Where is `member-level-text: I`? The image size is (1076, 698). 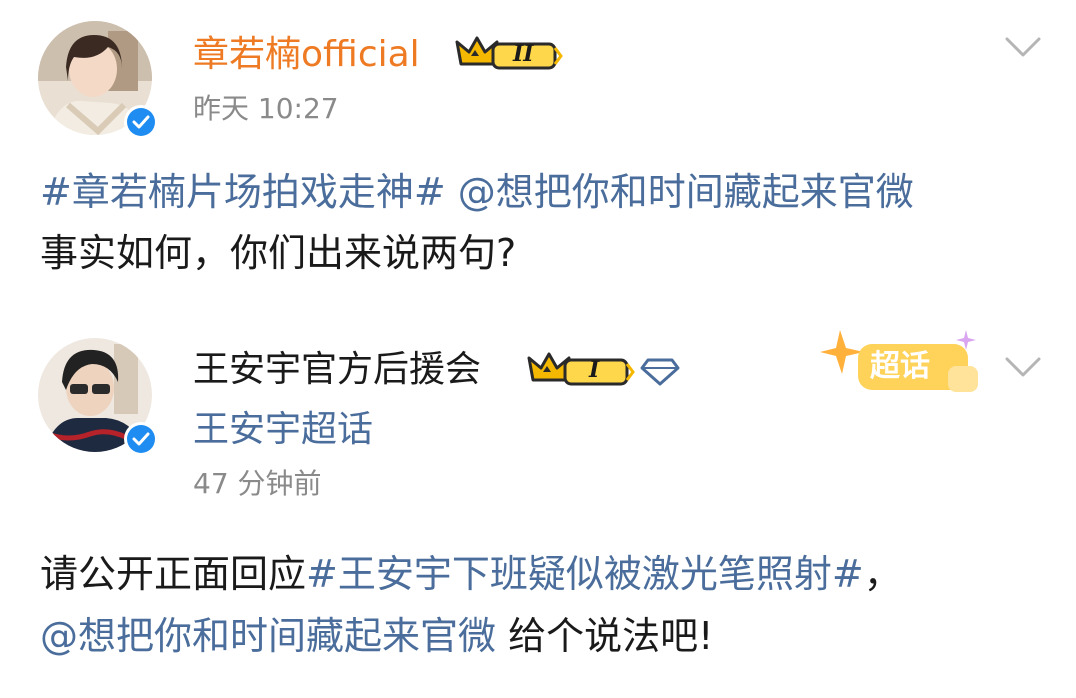 member-level-text: I is located at coordinates (594, 370).